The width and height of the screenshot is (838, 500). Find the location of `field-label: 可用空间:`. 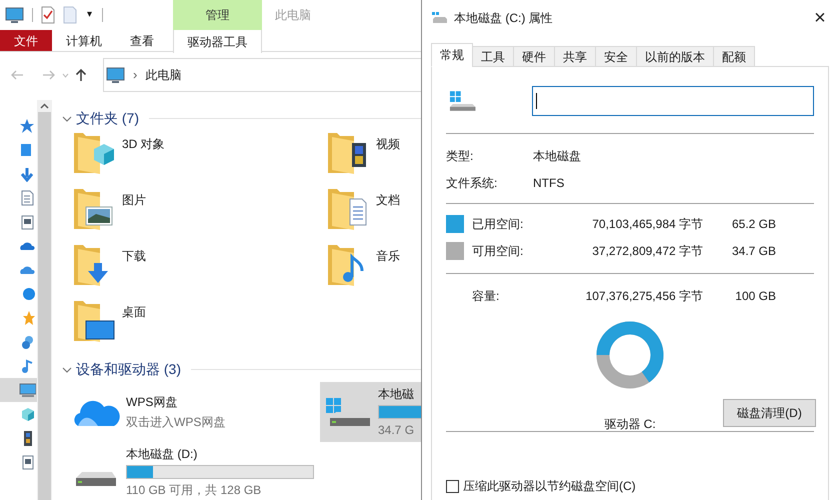

field-label: 可用空间: is located at coordinates (498, 251).